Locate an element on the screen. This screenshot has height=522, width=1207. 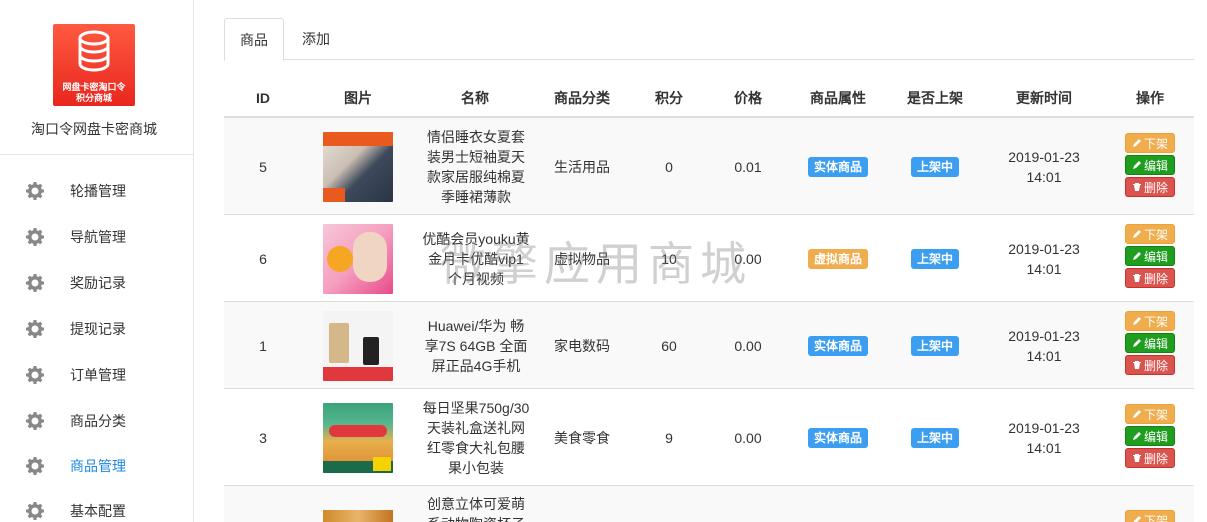
sidebar-item-label: 导航管理 is located at coordinates (98, 237).